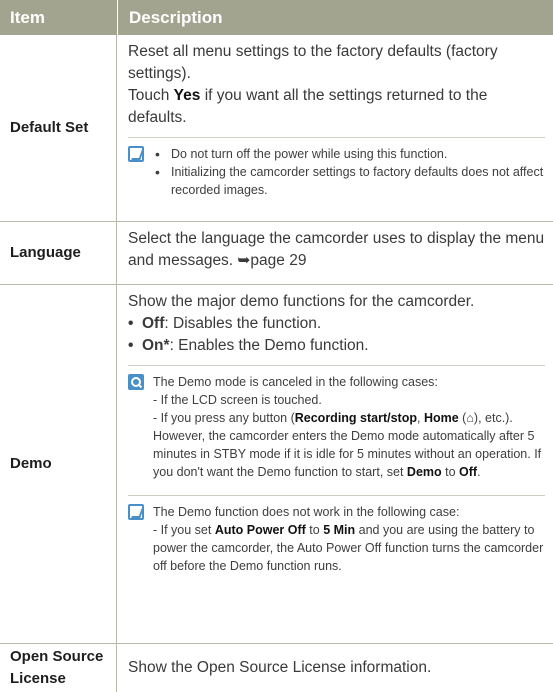 This screenshot has height=692, width=553. Describe the element at coordinates (260, 530) in the screenshot. I see `demo-memo-2b: Auto Power Off` at that location.